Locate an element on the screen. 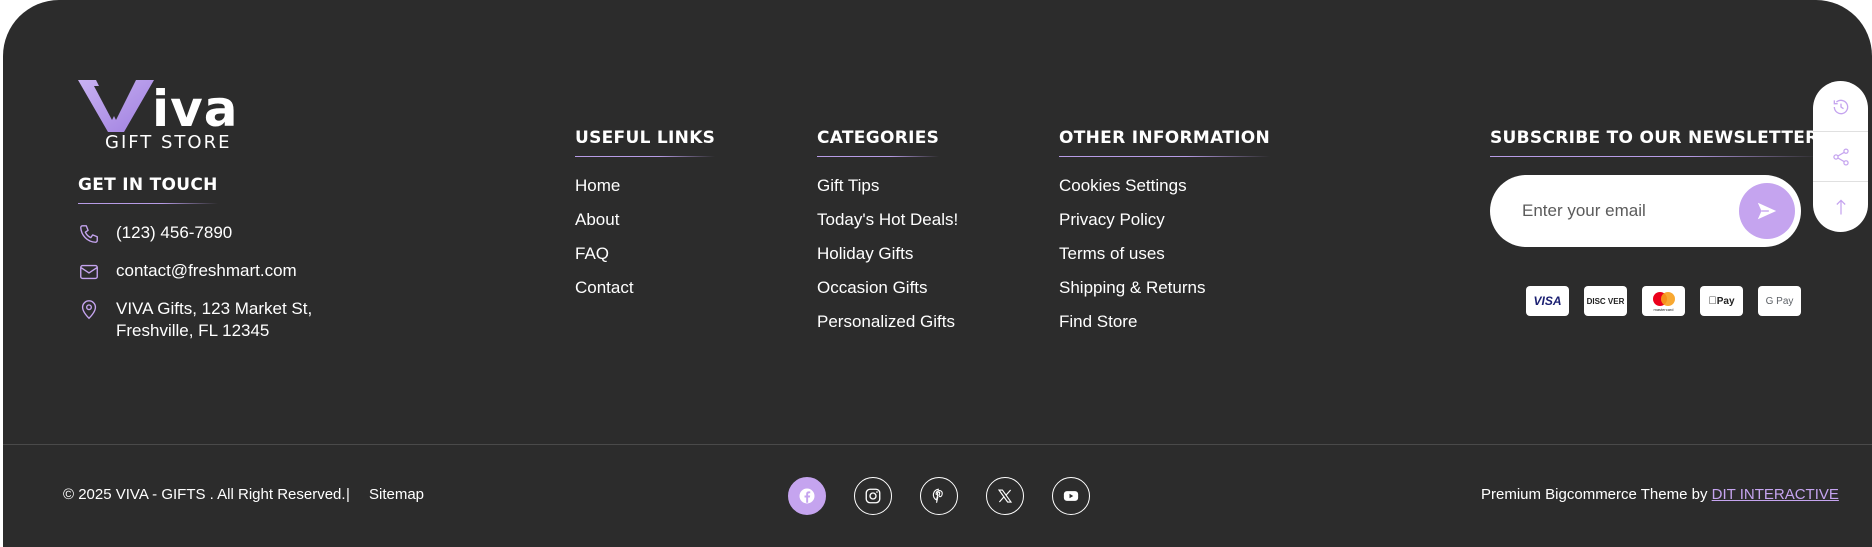 This screenshot has width=1872, height=547. useful-links-heading: USEFUL LINKS is located at coordinates (645, 142).